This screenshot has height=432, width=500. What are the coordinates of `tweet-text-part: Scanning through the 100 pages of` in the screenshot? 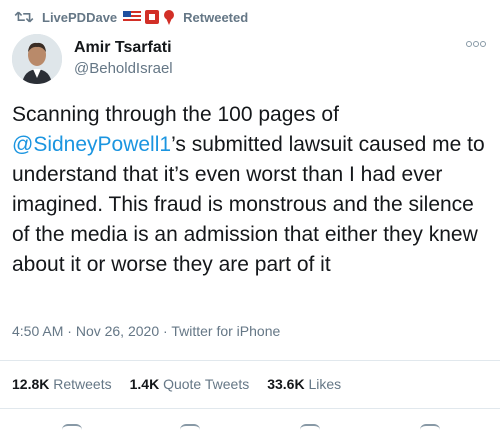 It's located at (175, 114).